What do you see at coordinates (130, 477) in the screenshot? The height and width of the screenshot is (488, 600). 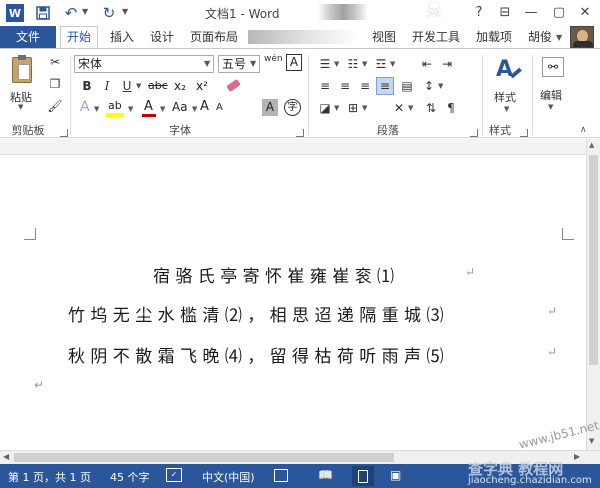 I see `word-count: 45 个字` at bounding box center [130, 477].